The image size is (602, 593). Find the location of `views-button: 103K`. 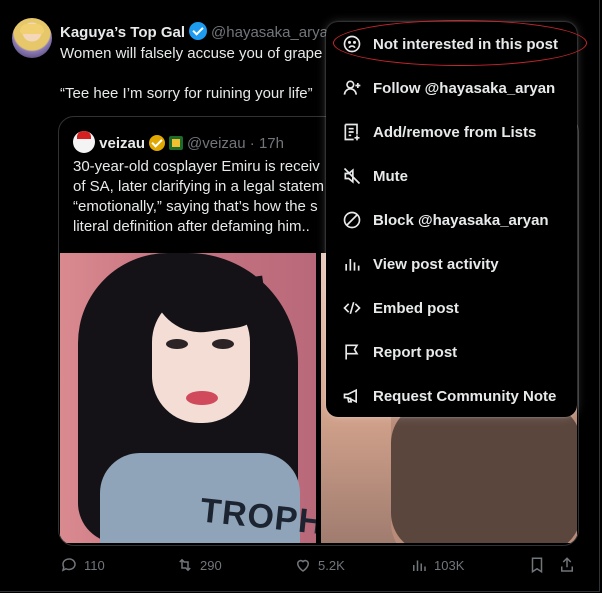

views-button: 103K is located at coordinates (437, 565).